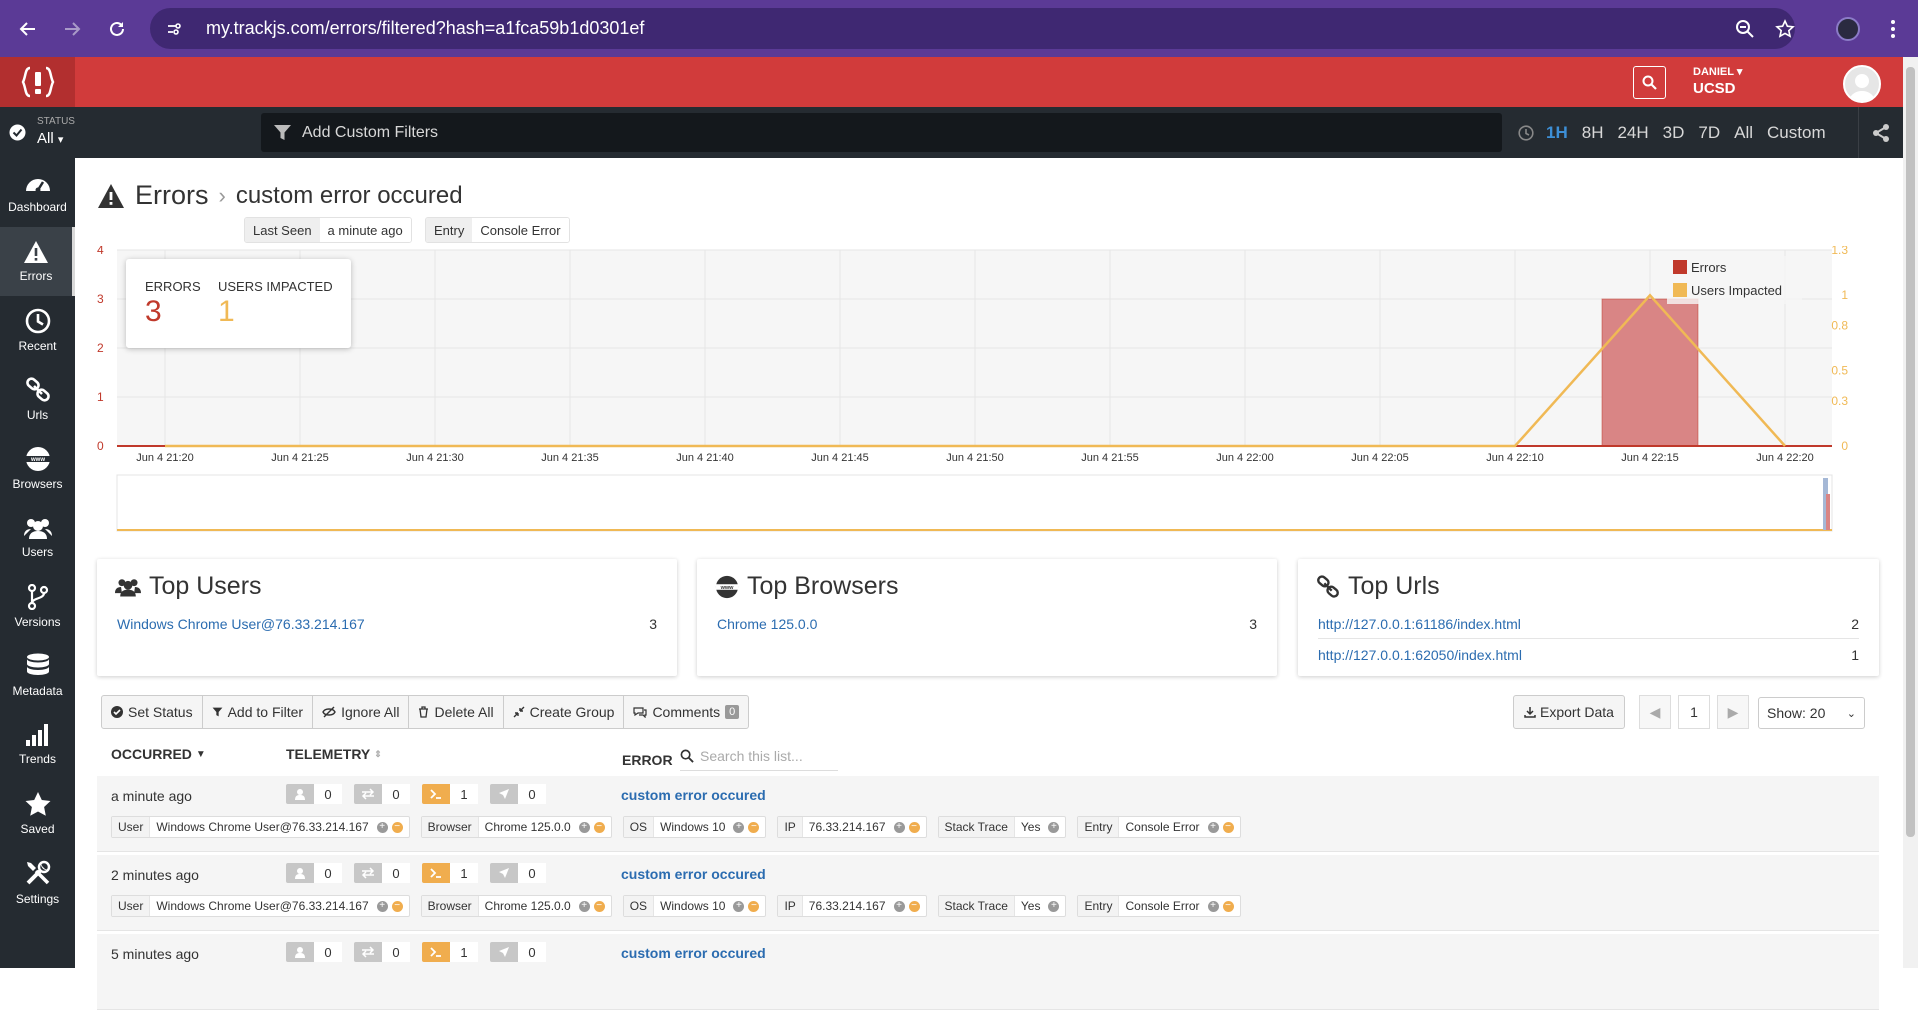 This screenshot has height=1010, width=1918. Describe the element at coordinates (37, 813) in the screenshot. I see `sidebar-item-saved: Saved` at that location.